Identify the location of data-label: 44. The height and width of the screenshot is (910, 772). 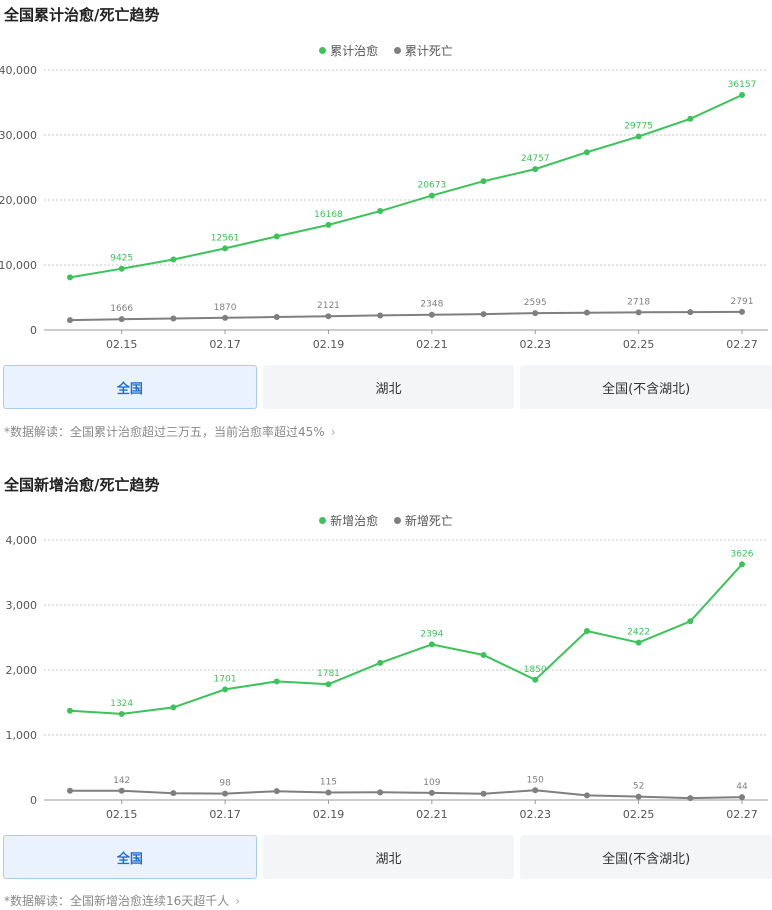
(742, 787).